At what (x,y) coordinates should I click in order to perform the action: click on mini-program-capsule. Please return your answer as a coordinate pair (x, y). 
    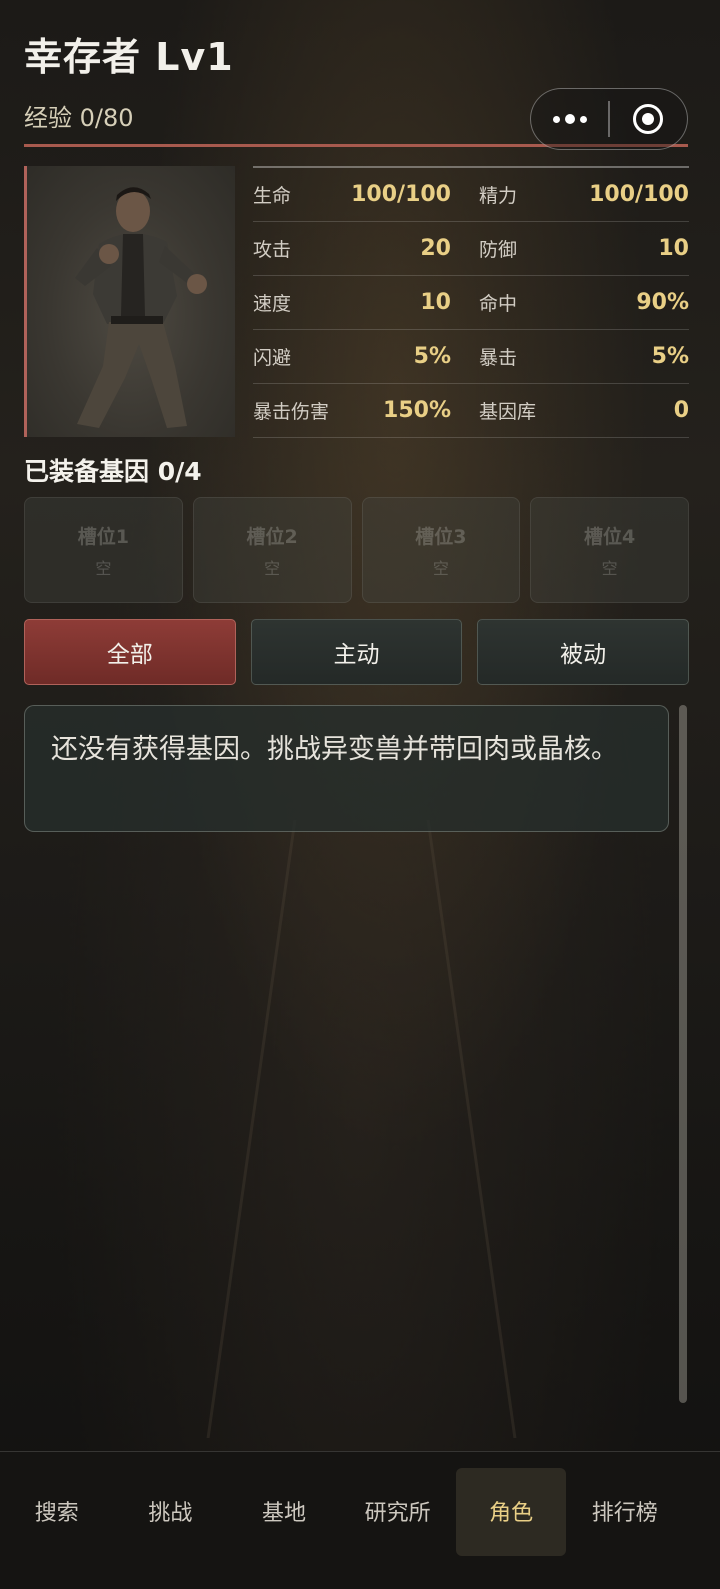
    Looking at the image, I should click on (609, 119).